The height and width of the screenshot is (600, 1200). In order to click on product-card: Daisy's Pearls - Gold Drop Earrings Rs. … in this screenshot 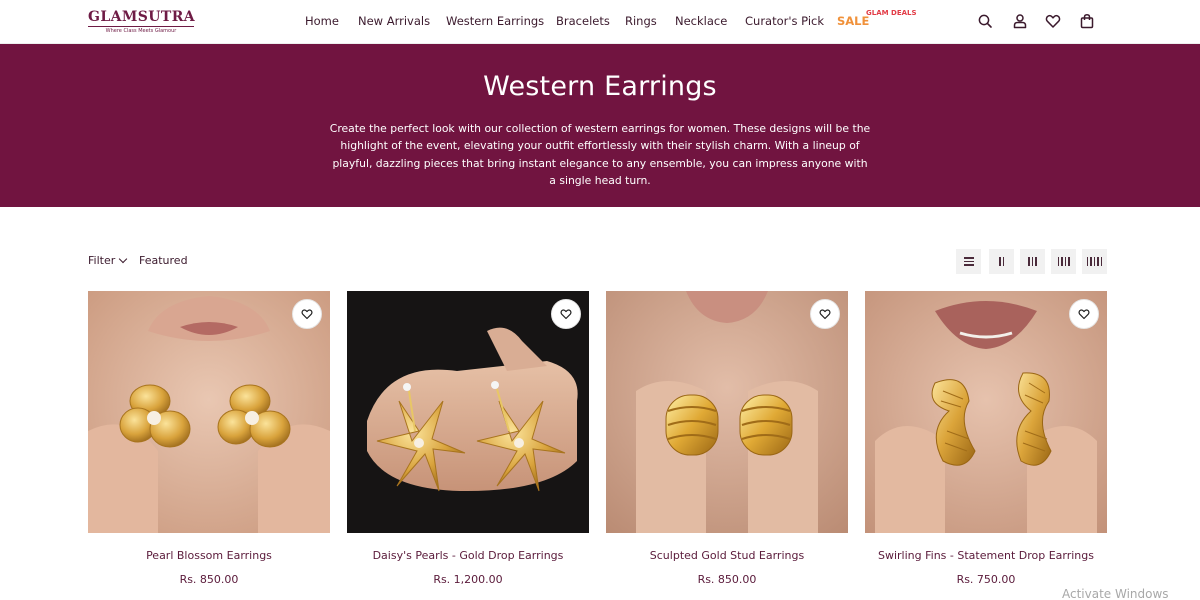, I will do `click(468, 438)`.